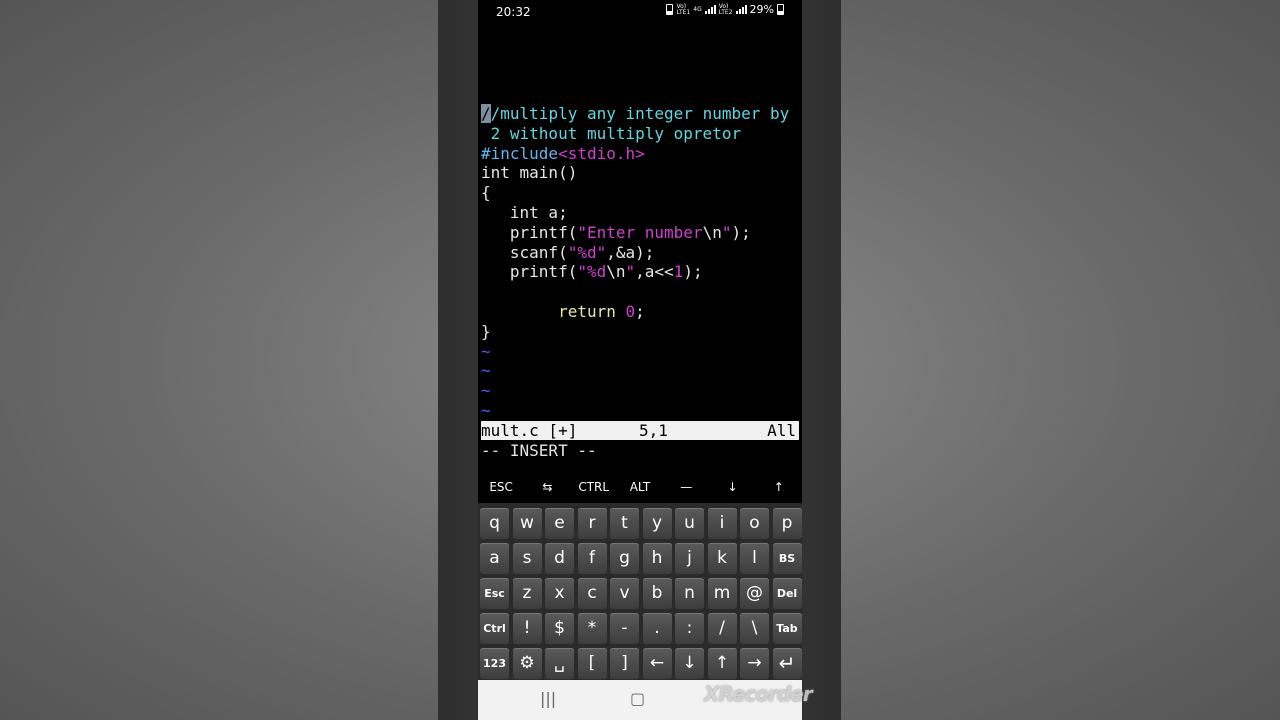 The height and width of the screenshot is (720, 1280). Describe the element at coordinates (559, 523) in the screenshot. I see `key-e: e` at that location.